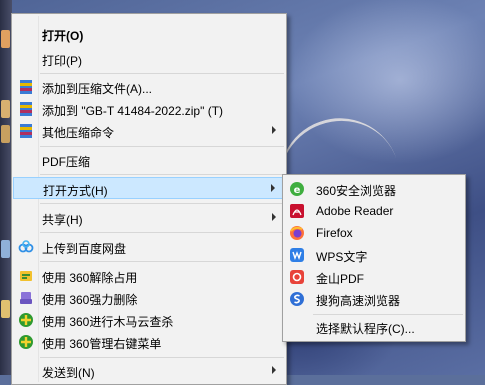  I want to click on 360-unlock-icon, so click(26, 276).